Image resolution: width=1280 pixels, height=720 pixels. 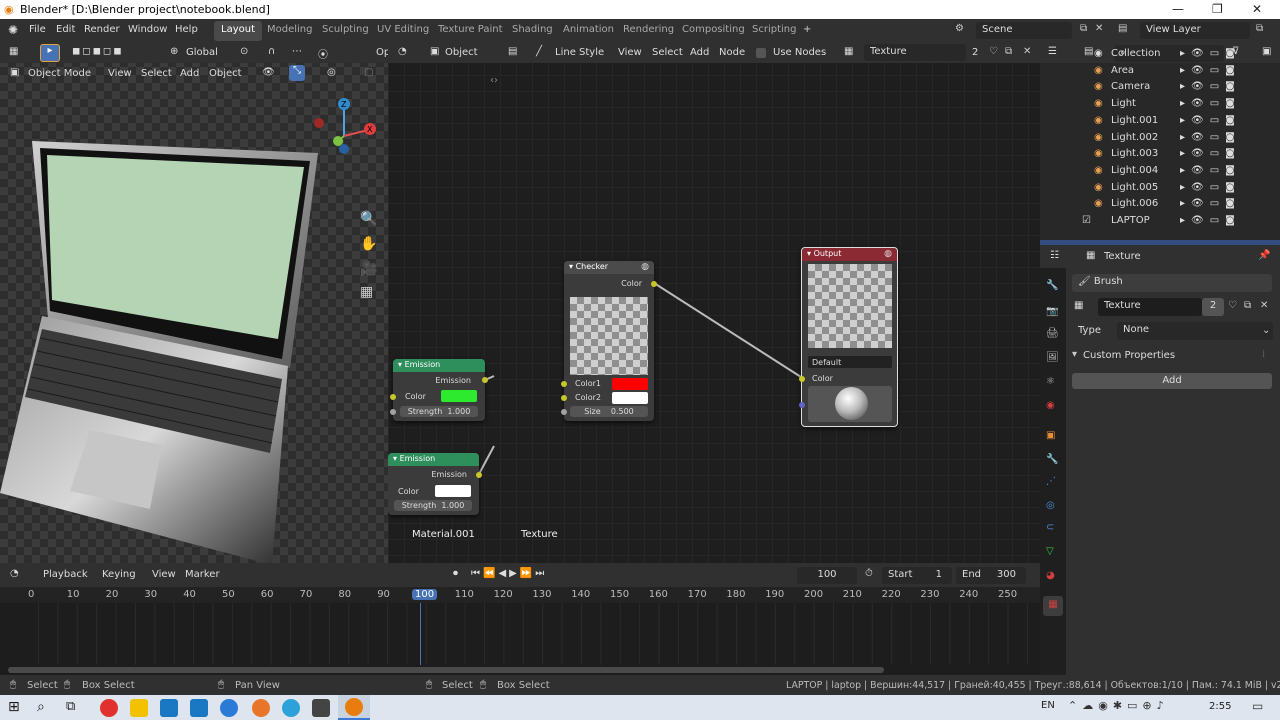 What do you see at coordinates (713, 31) in the screenshot?
I see `tab-compositing: Compositing` at bounding box center [713, 31].